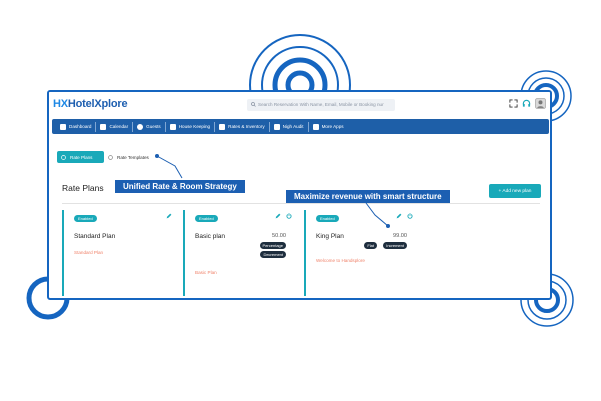 Image resolution: width=601 pixels, height=401 pixels. What do you see at coordinates (180, 186) in the screenshot?
I see `callout-rate-strategy: Unified Rate & Room Strategy` at bounding box center [180, 186].